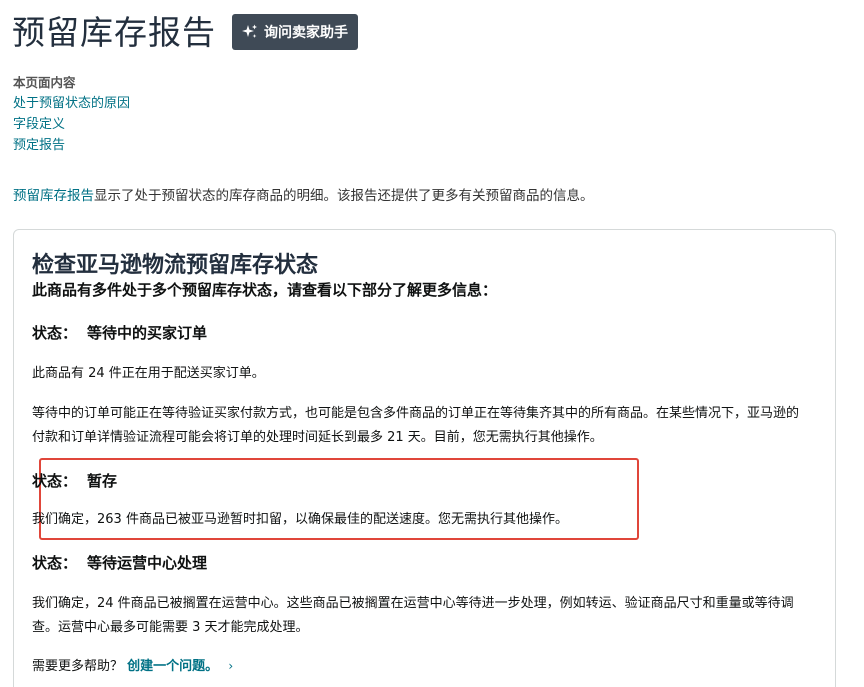 This screenshot has height=687, width=864. I want to click on card-title: 检查亚马逊物流预留库存状态, so click(175, 265).